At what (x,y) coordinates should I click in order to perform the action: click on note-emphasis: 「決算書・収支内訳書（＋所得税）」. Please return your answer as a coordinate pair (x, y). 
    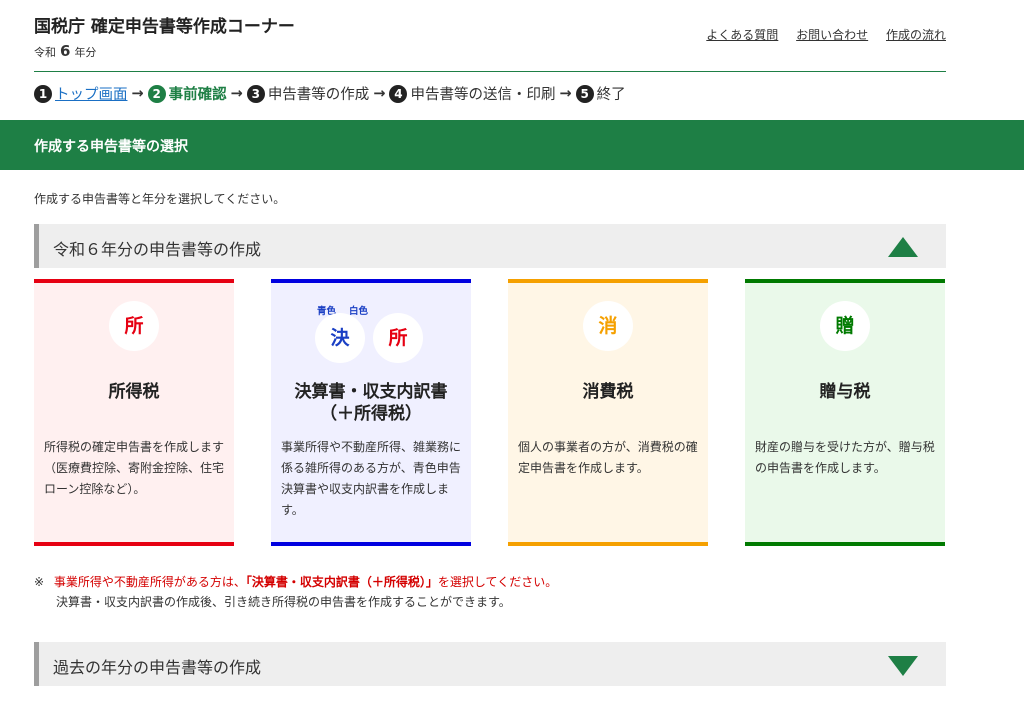
    Looking at the image, I should click on (341, 582).